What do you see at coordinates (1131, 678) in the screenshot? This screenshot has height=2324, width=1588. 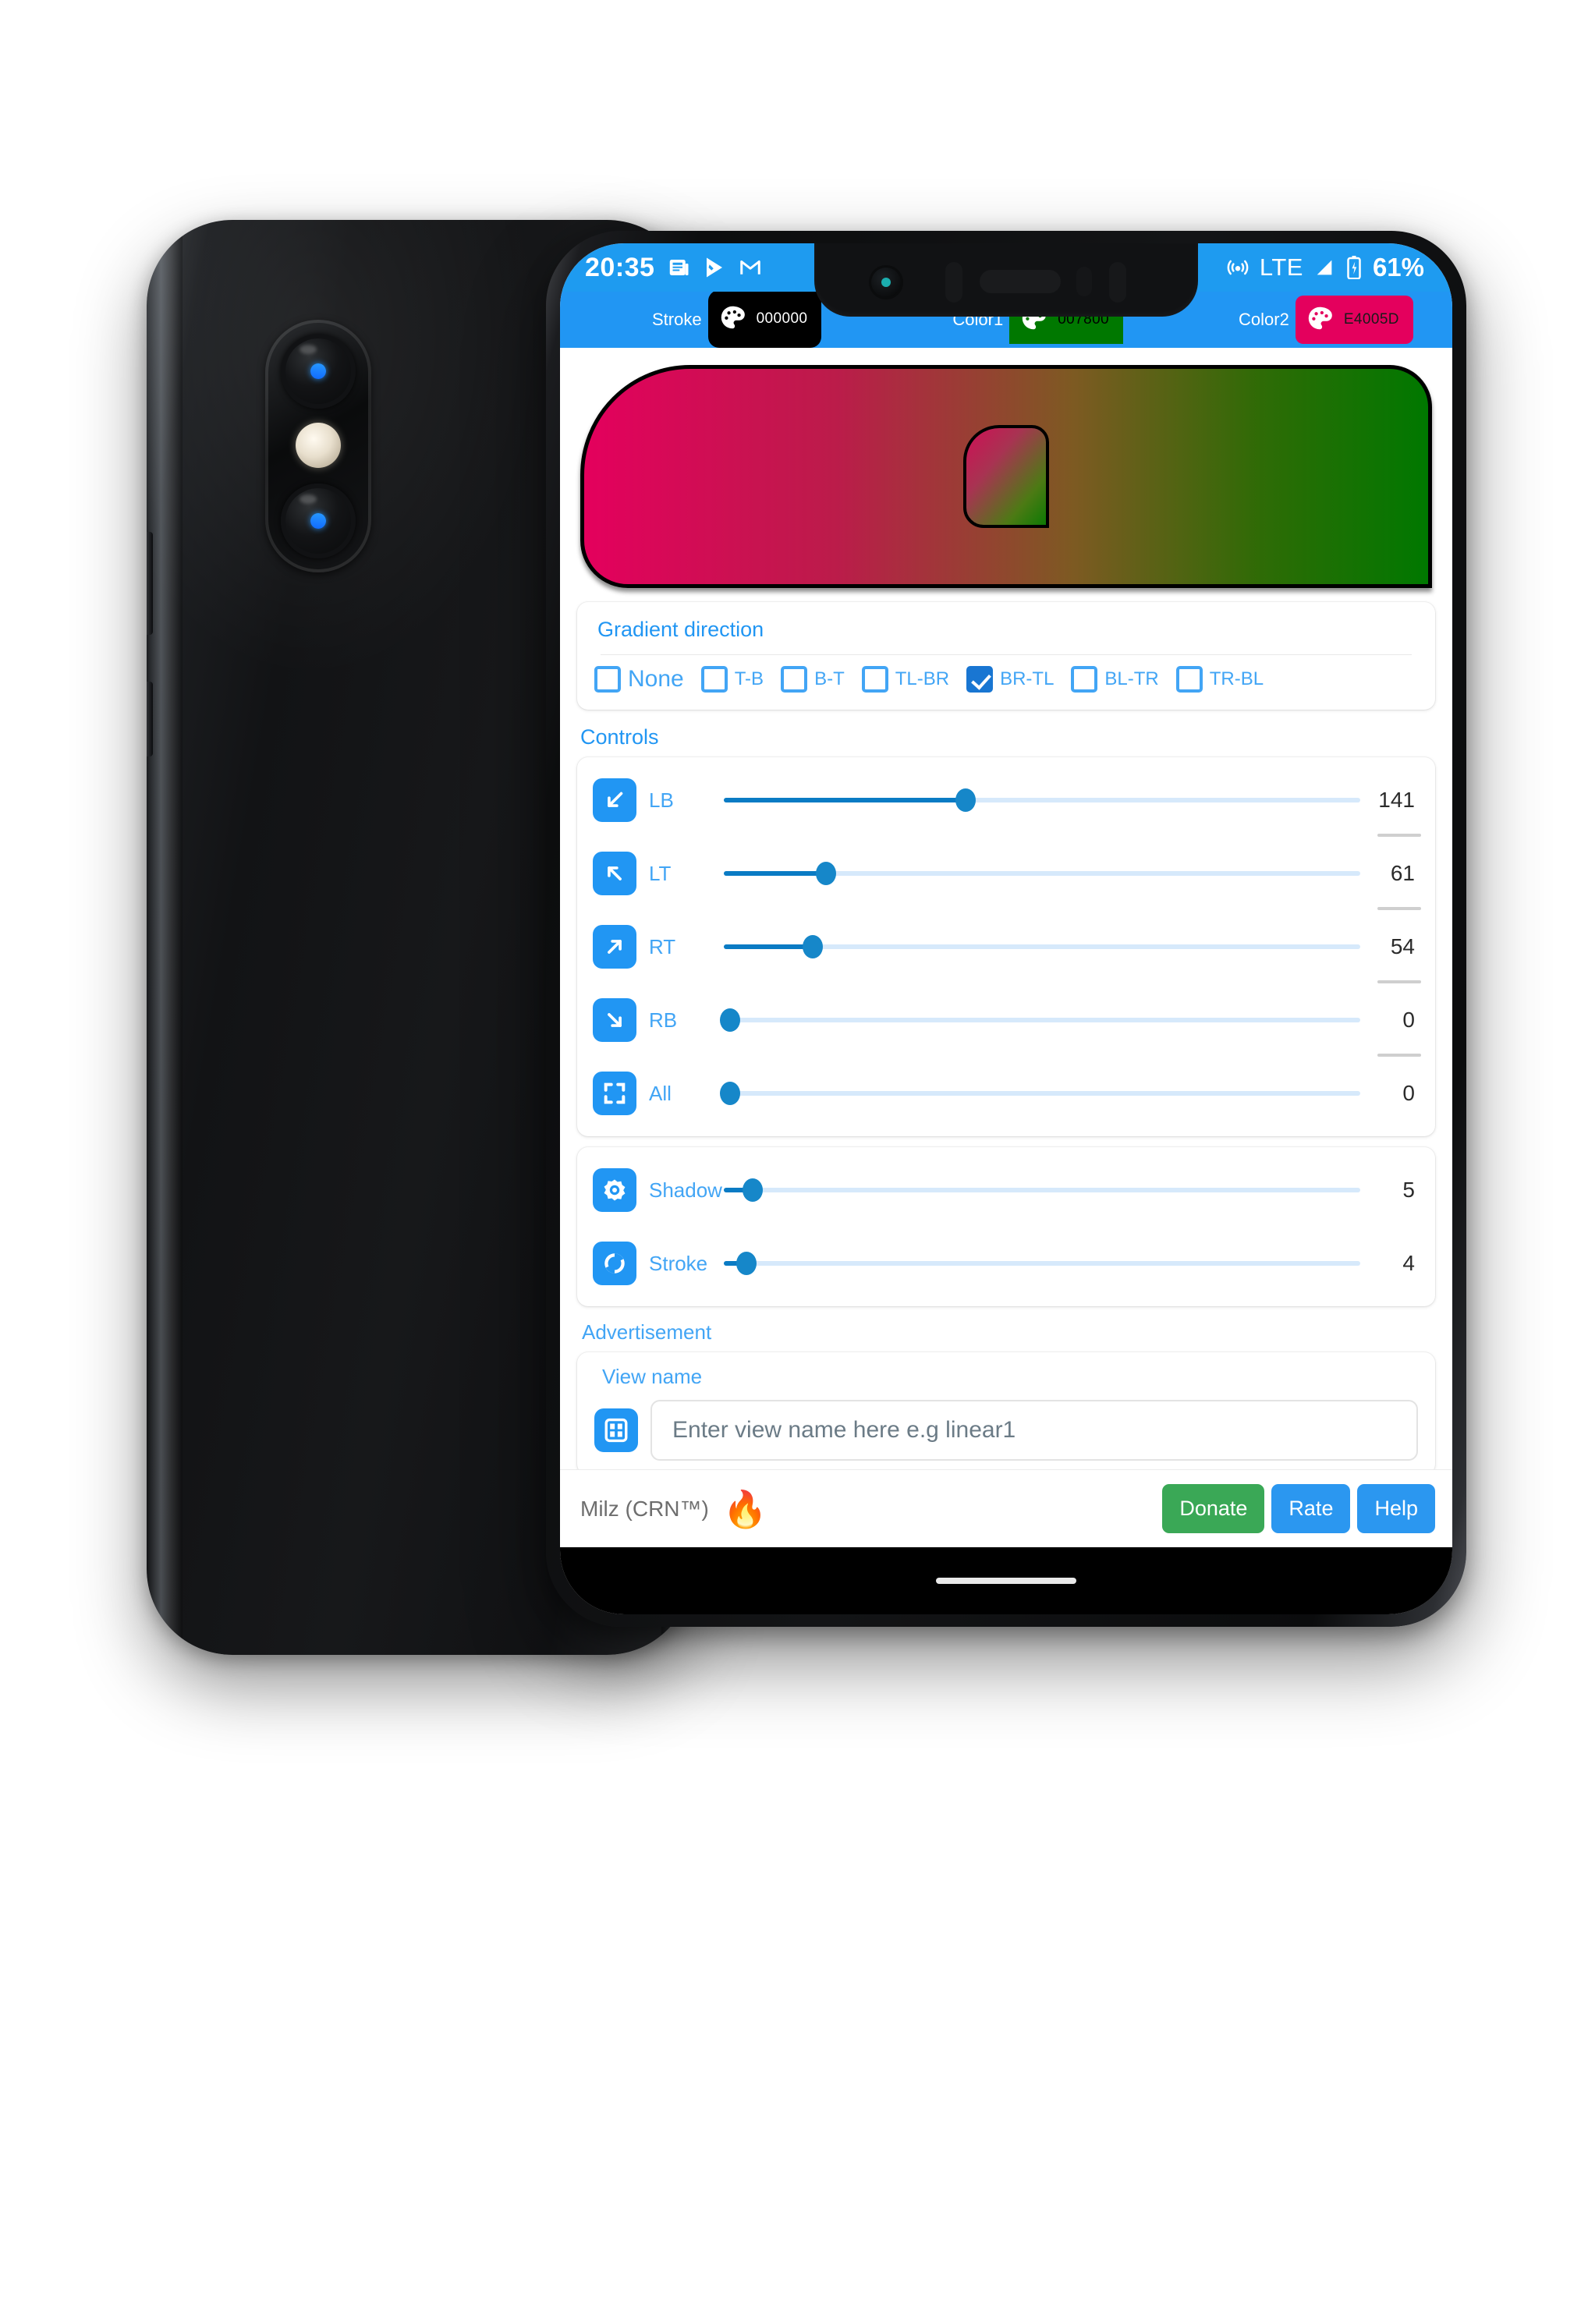 I see `gradient-option-label: BL-TR` at bounding box center [1131, 678].